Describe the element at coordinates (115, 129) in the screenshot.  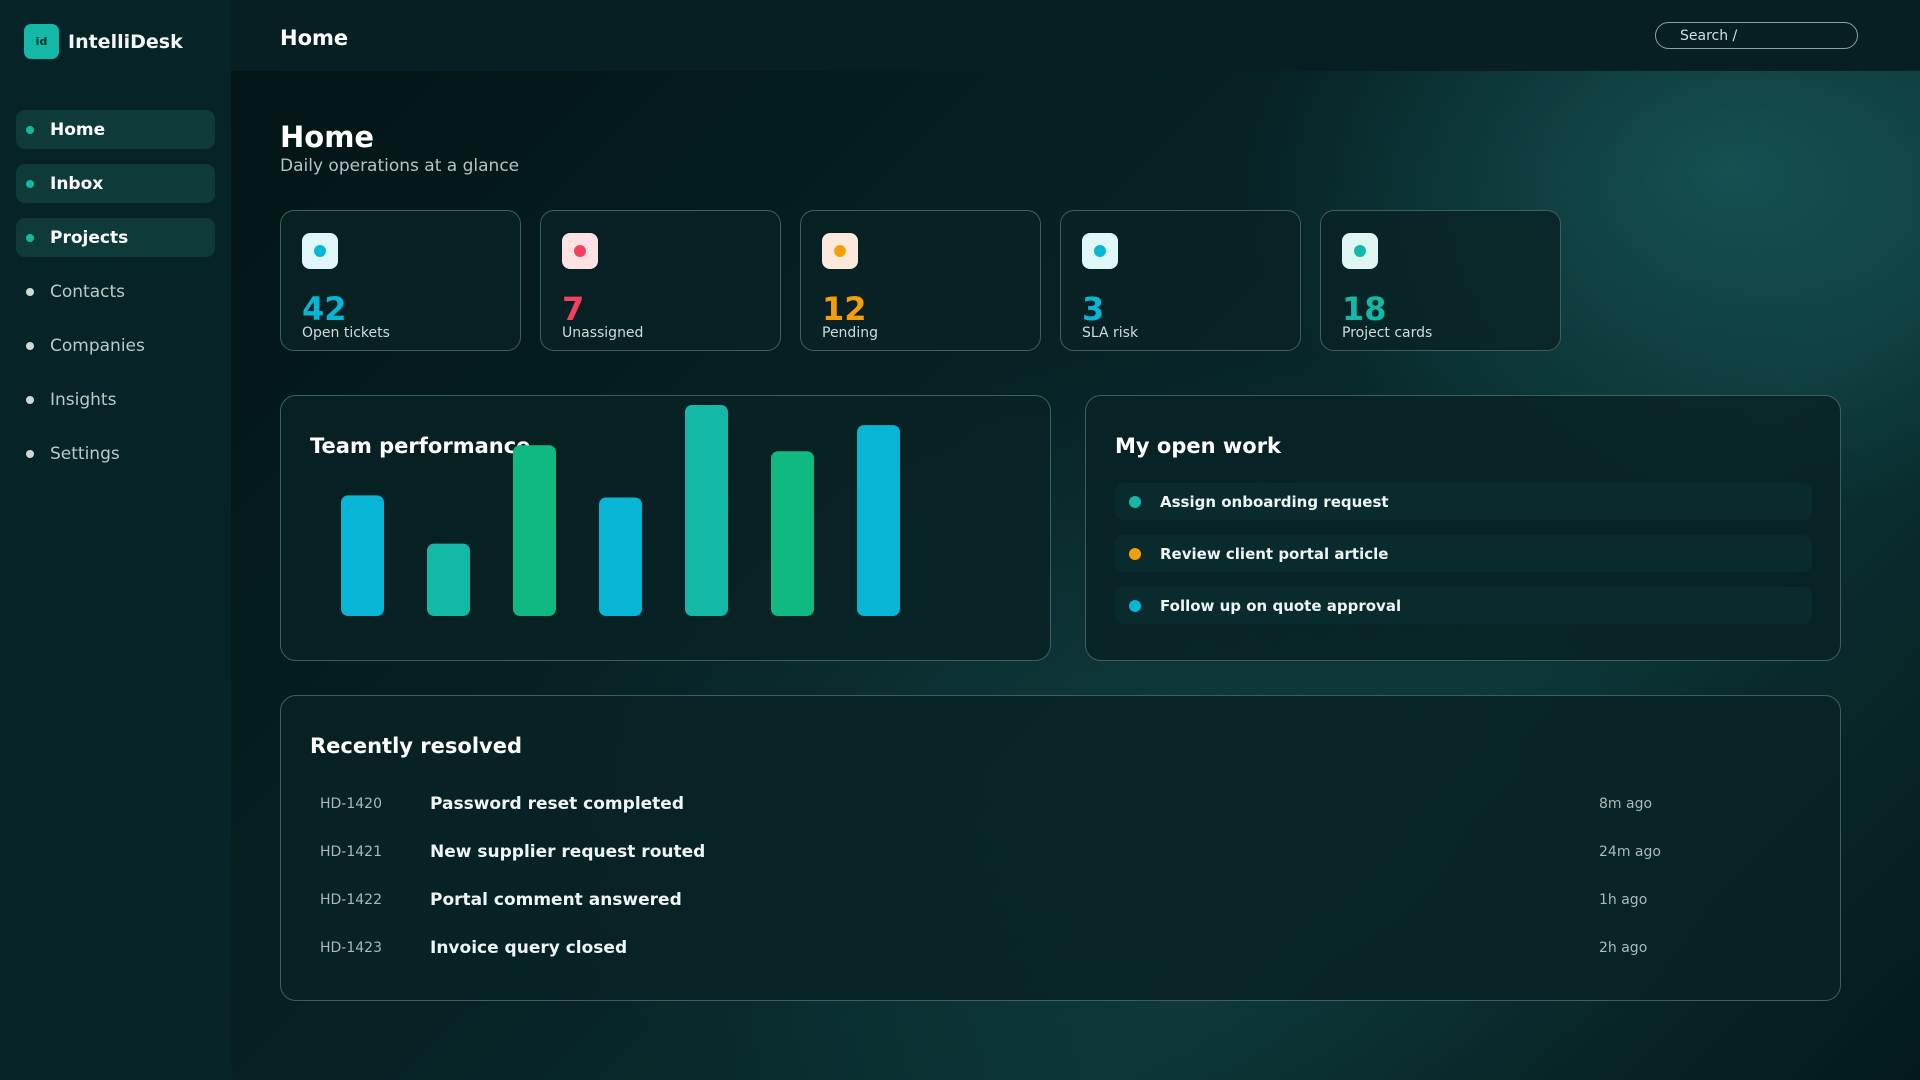
I see `sidebar-item-home: Home` at that location.